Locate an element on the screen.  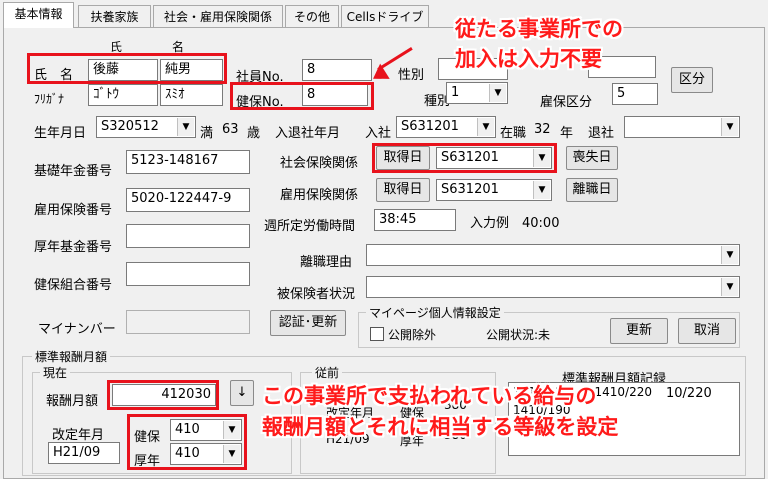
rodo-jikan-field: 38:45 is located at coordinates (415, 220).